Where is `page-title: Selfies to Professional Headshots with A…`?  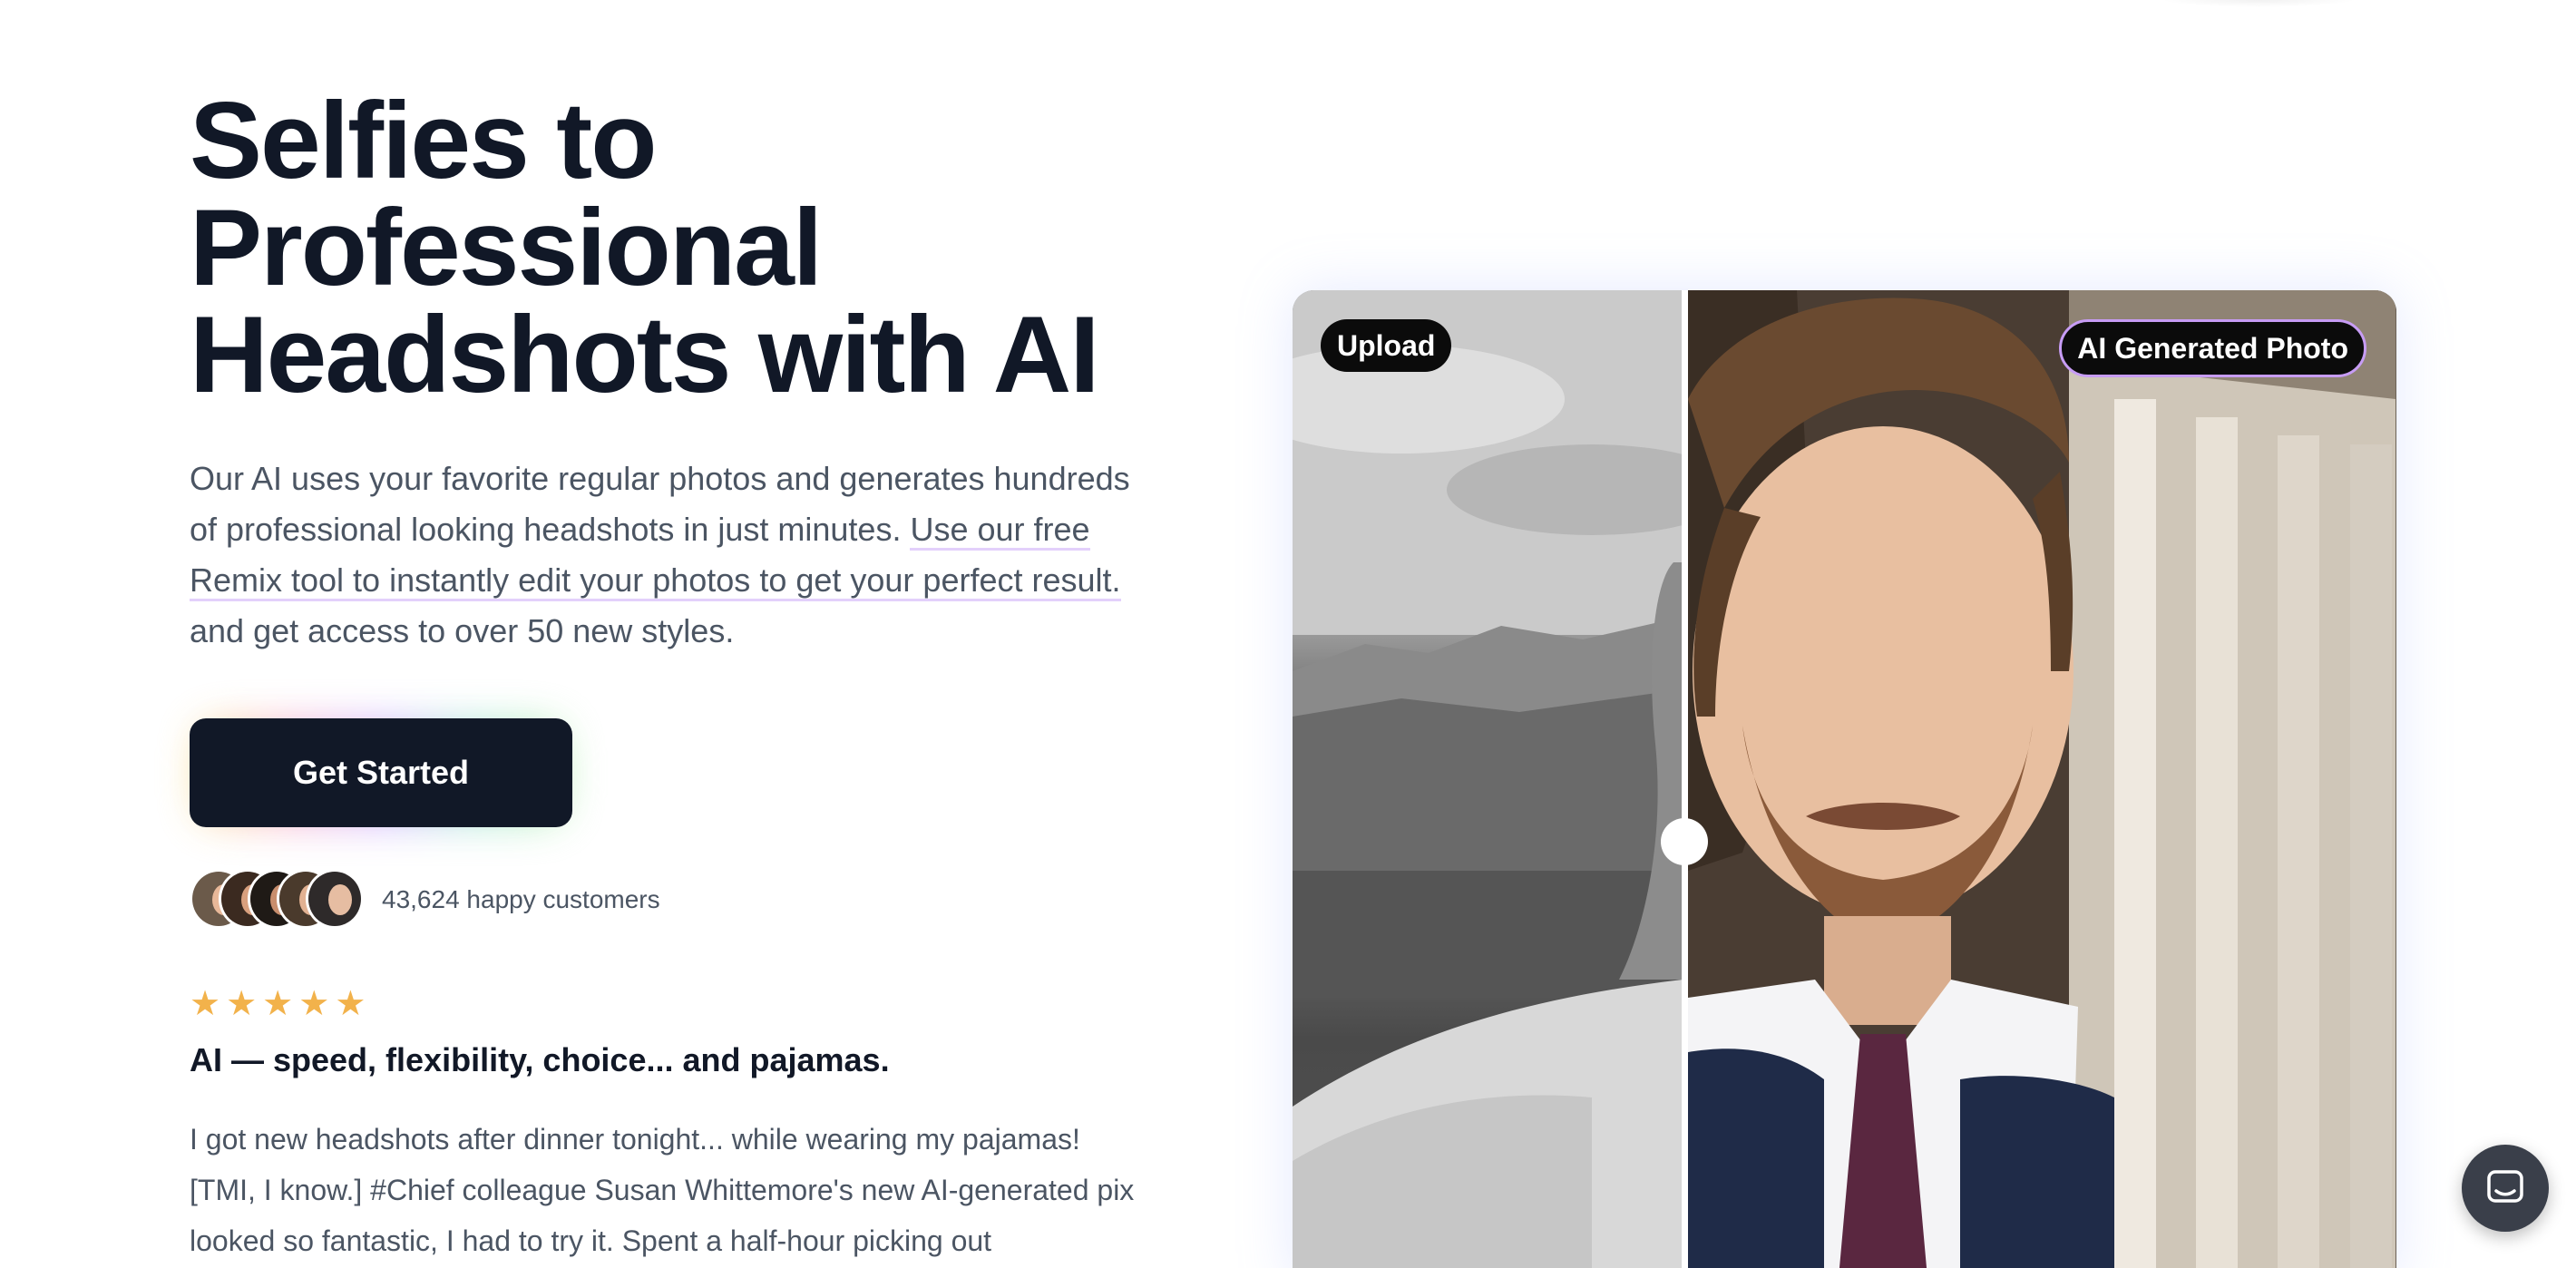
page-title: Selfies to Professional Headshots with A… is located at coordinates (697, 247).